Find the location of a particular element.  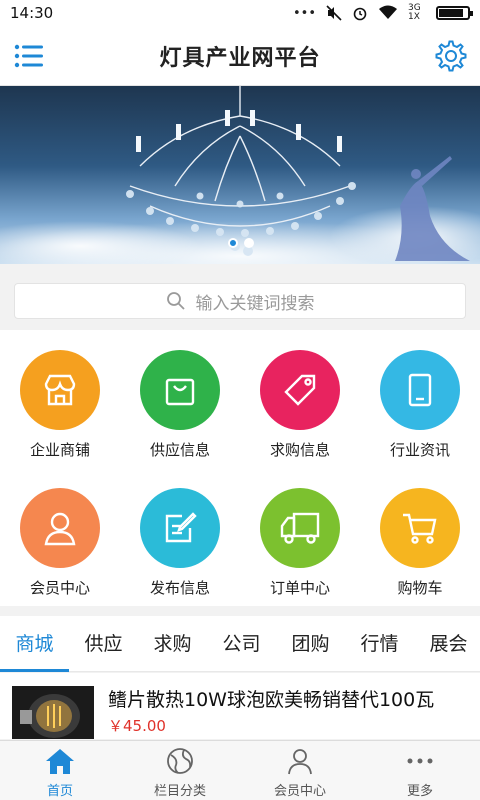

search-input: 输入关键词搜索 is located at coordinates (240, 301).